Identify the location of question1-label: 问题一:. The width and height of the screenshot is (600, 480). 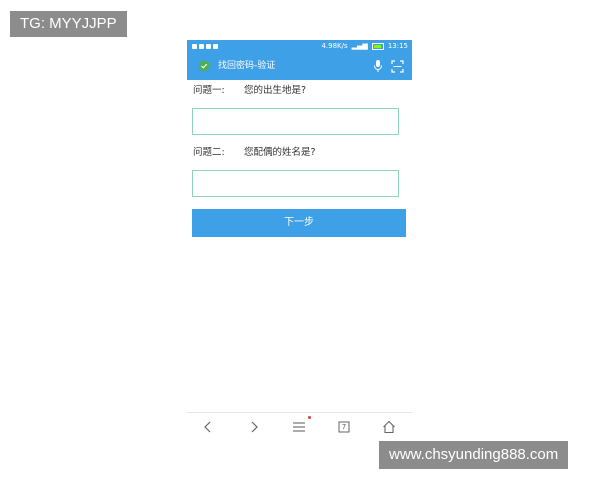
(209, 90).